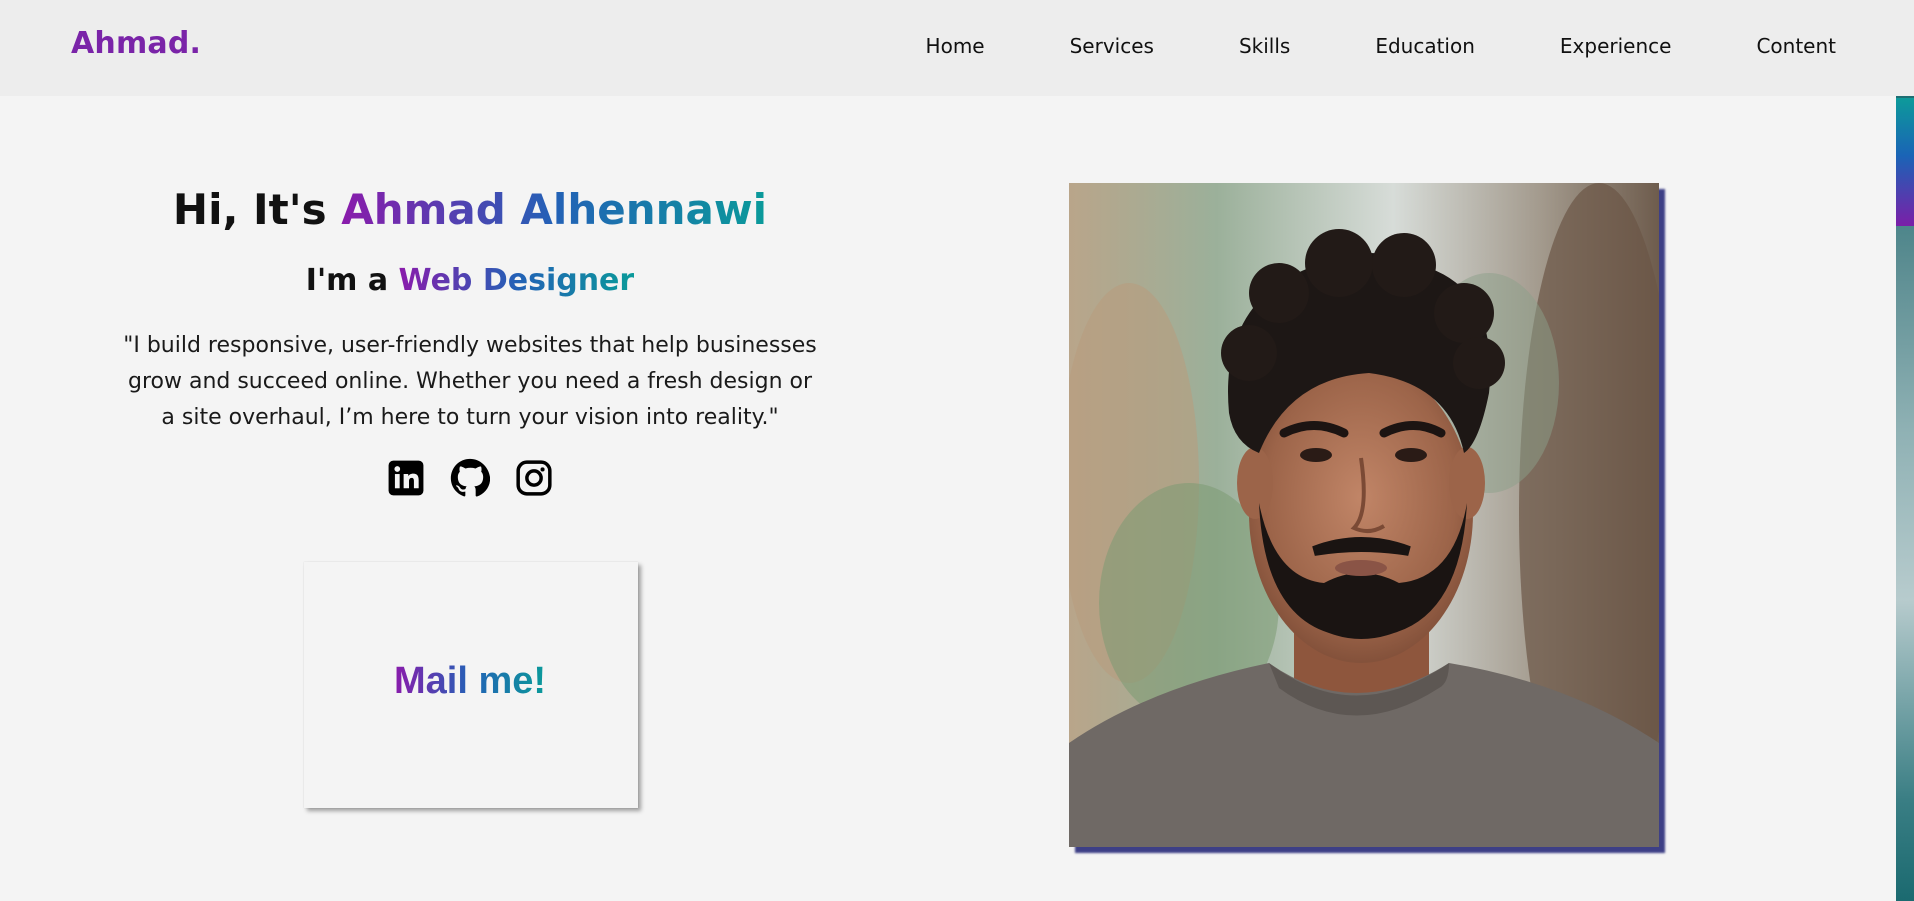 Image resolution: width=1914 pixels, height=901 pixels. What do you see at coordinates (470, 681) in the screenshot?
I see `mail-me-label: Mail me!` at bounding box center [470, 681].